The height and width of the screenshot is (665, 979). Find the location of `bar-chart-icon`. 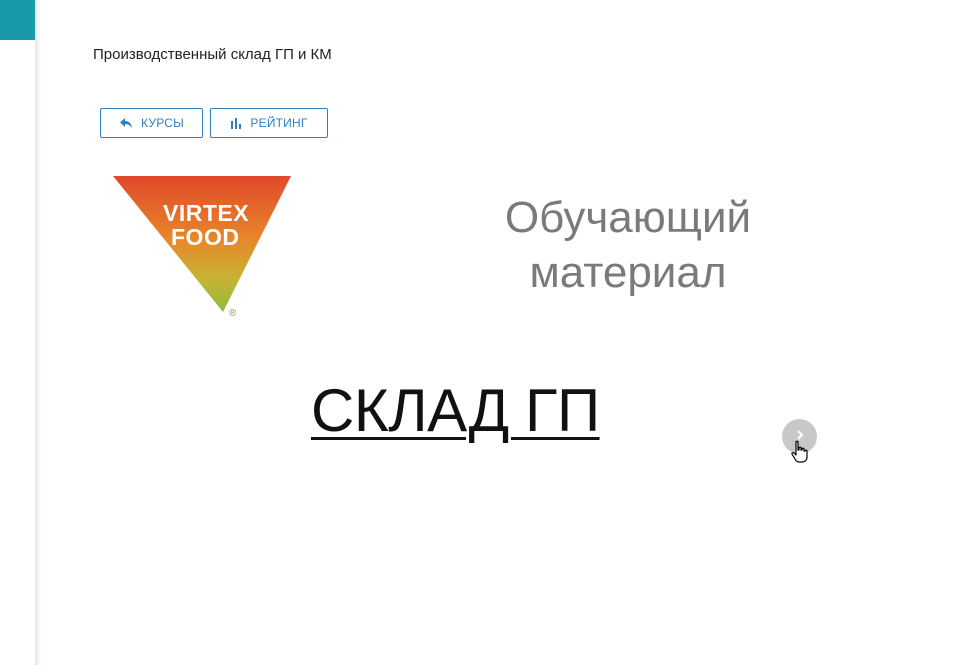

bar-chart-icon is located at coordinates (236, 123).